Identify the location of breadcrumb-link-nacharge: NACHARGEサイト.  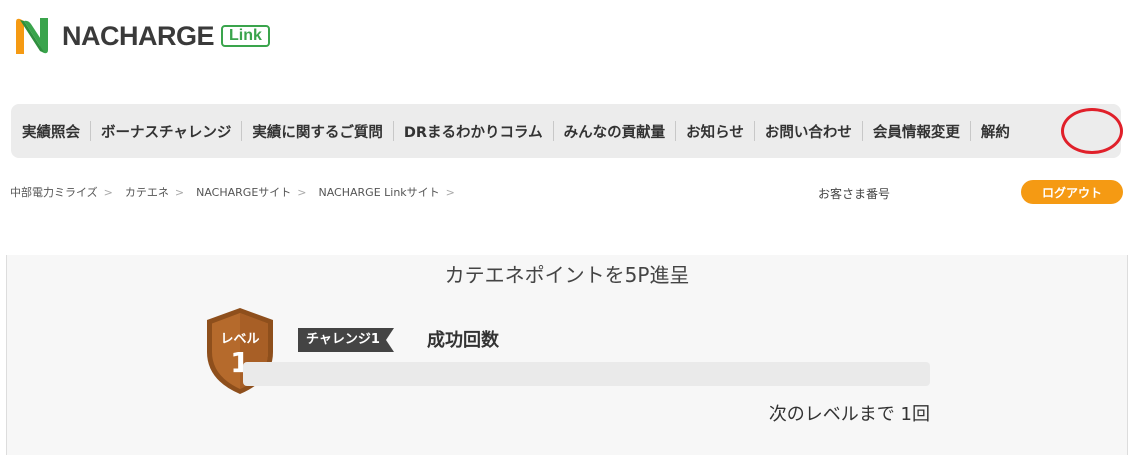
(243, 192).